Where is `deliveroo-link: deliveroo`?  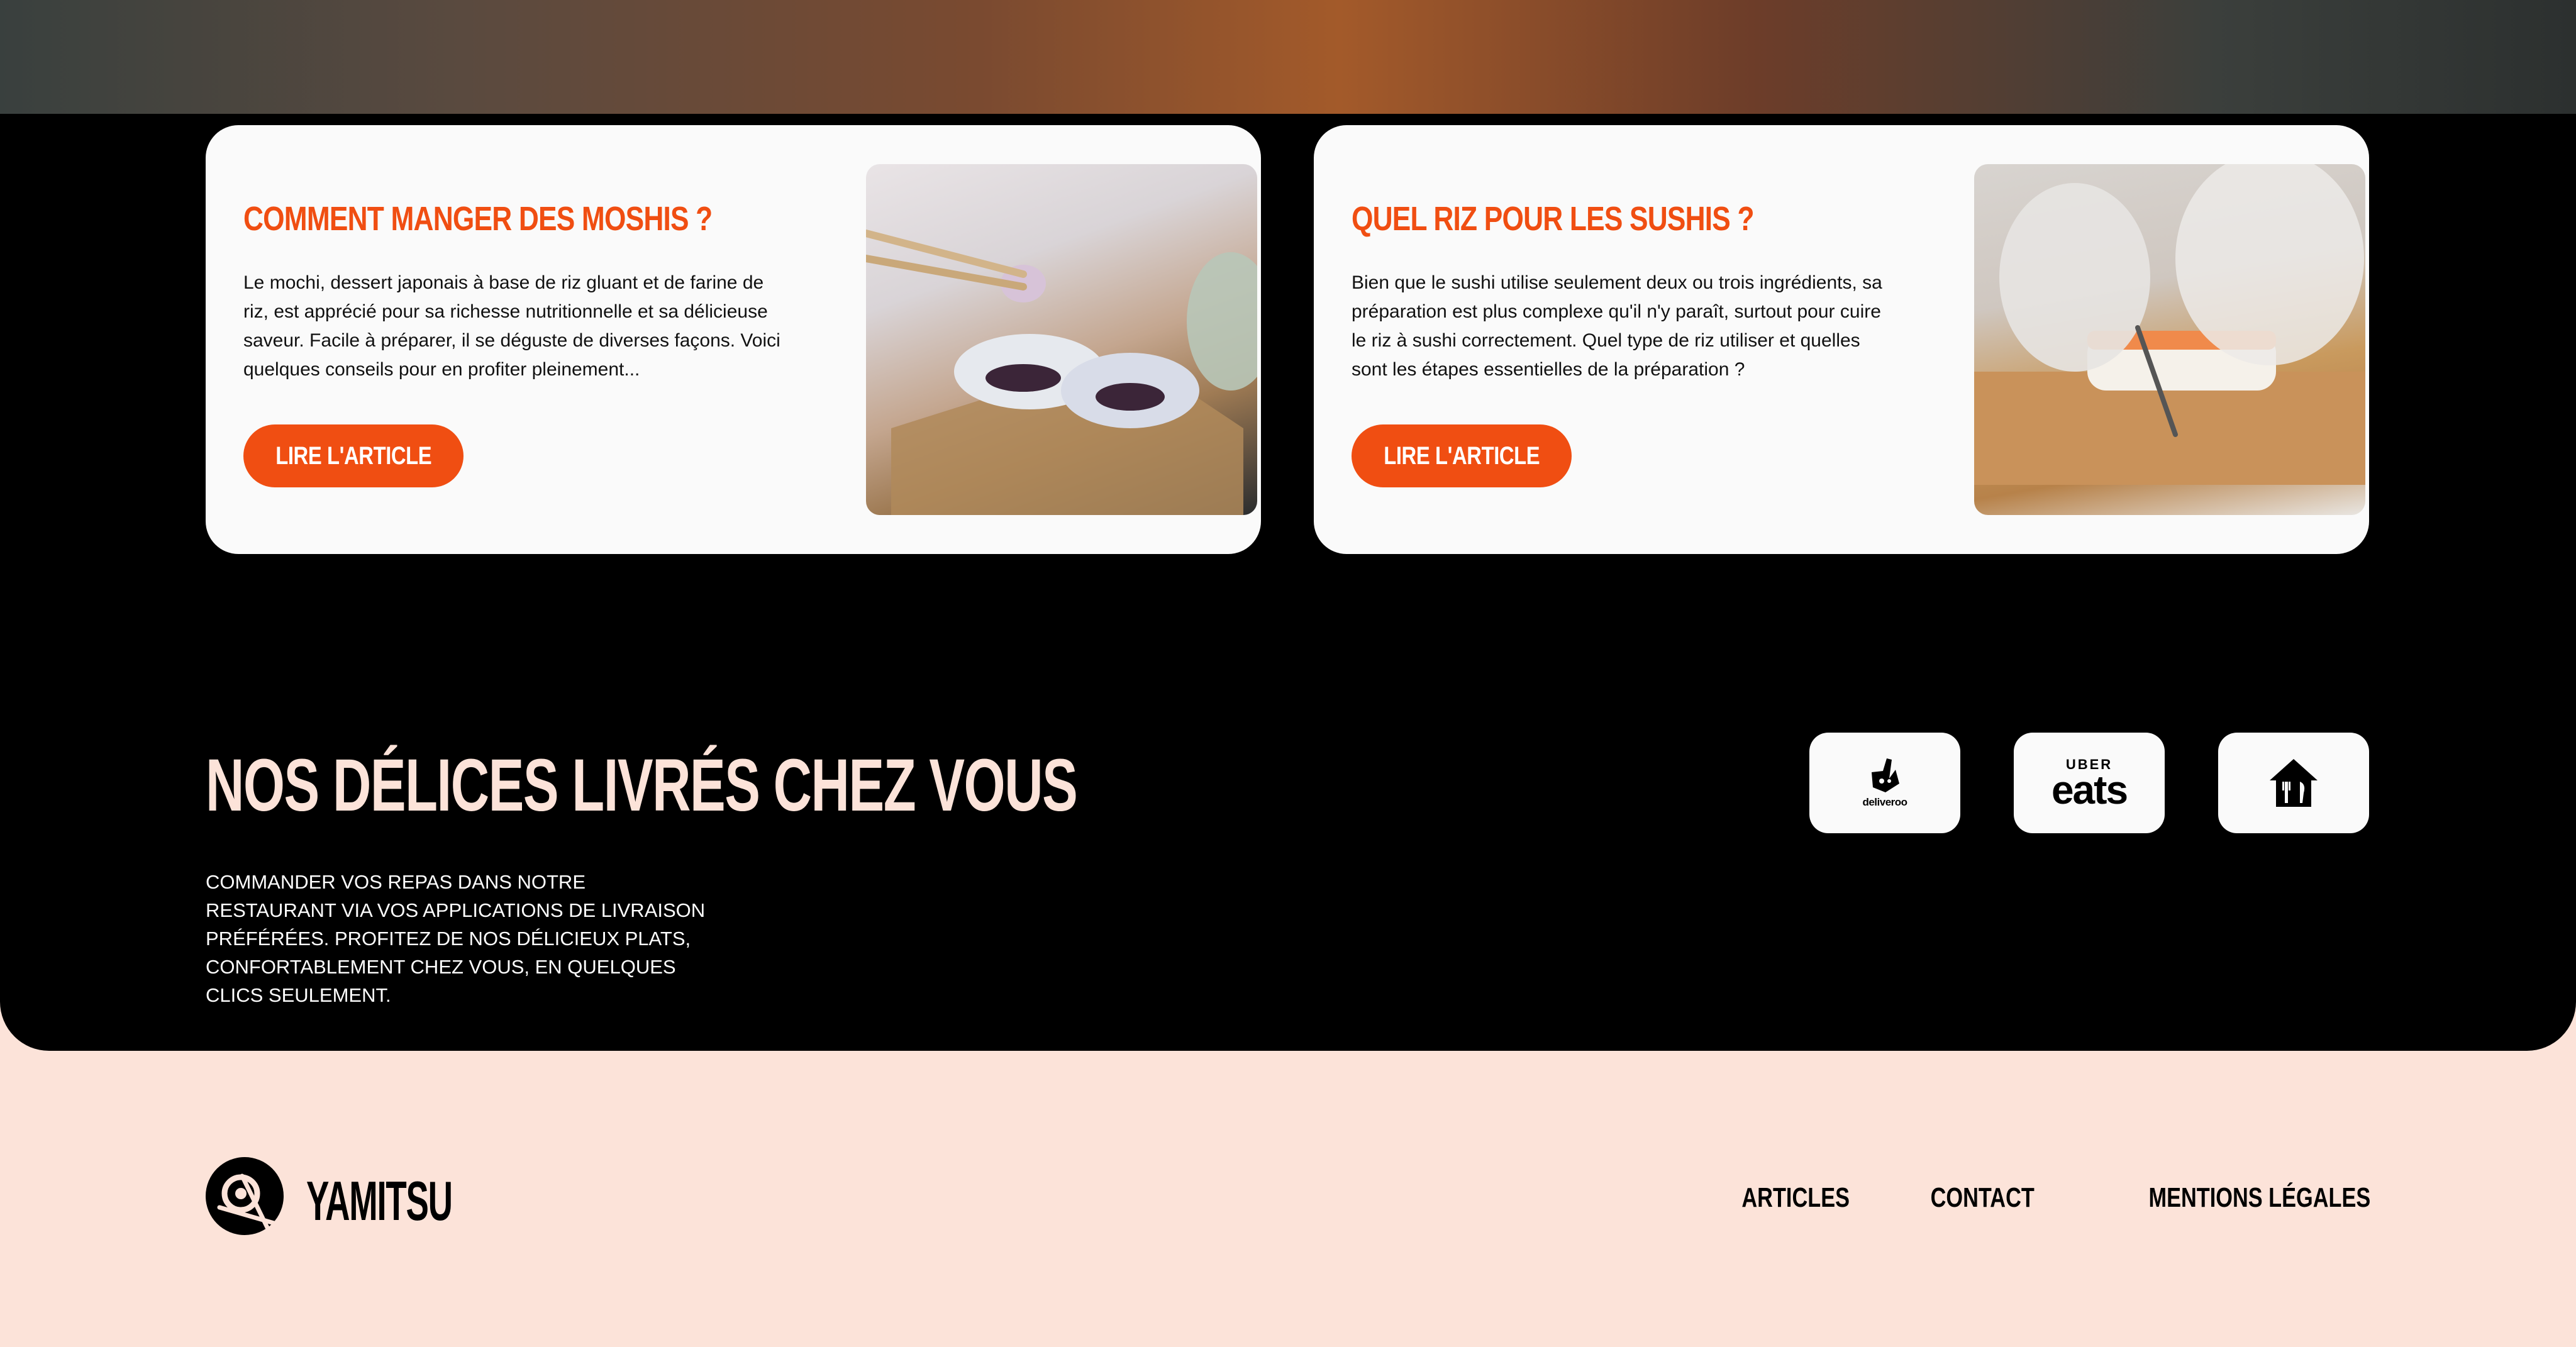 deliveroo-link: deliveroo is located at coordinates (1884, 783).